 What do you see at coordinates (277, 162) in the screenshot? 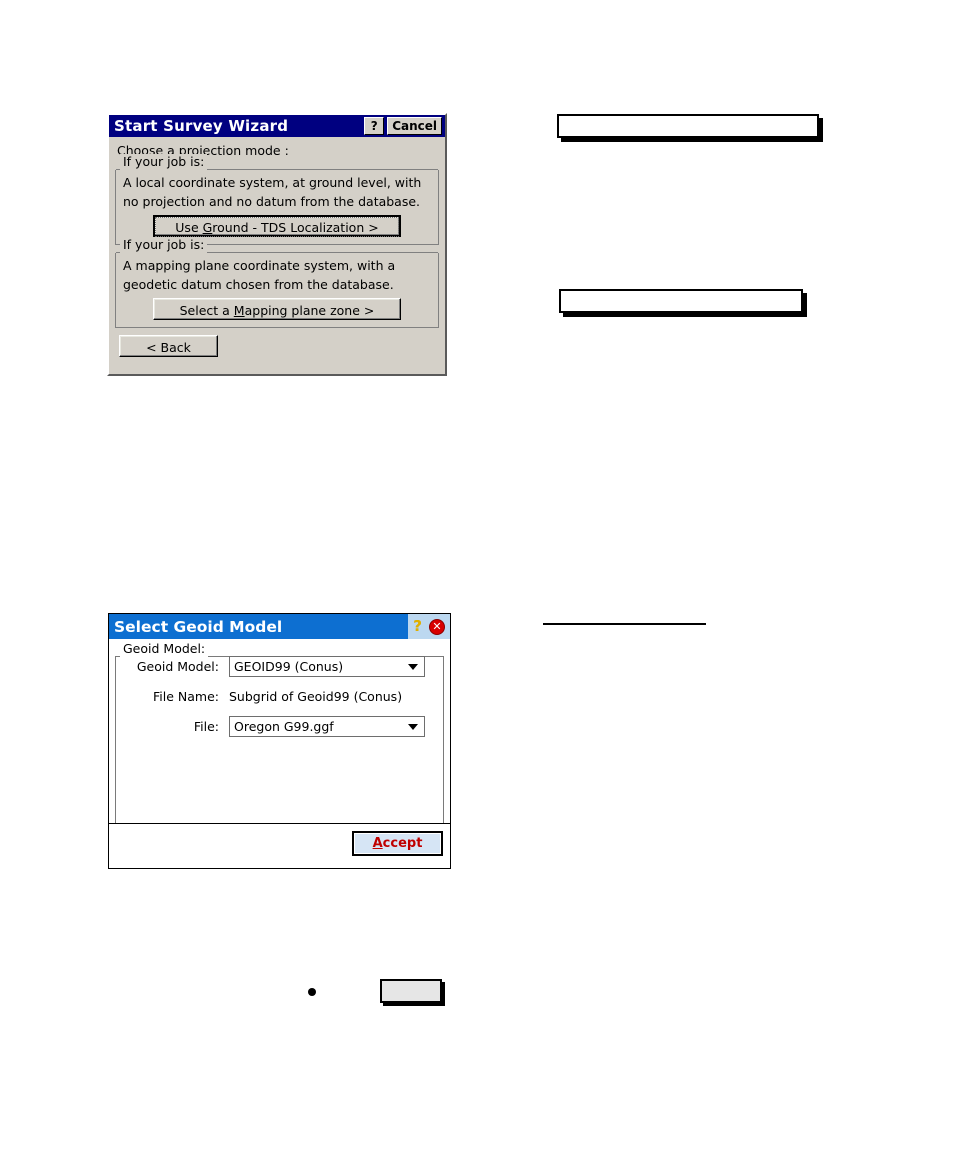
I see `group-border-top: If your job is:` at bounding box center [277, 162].